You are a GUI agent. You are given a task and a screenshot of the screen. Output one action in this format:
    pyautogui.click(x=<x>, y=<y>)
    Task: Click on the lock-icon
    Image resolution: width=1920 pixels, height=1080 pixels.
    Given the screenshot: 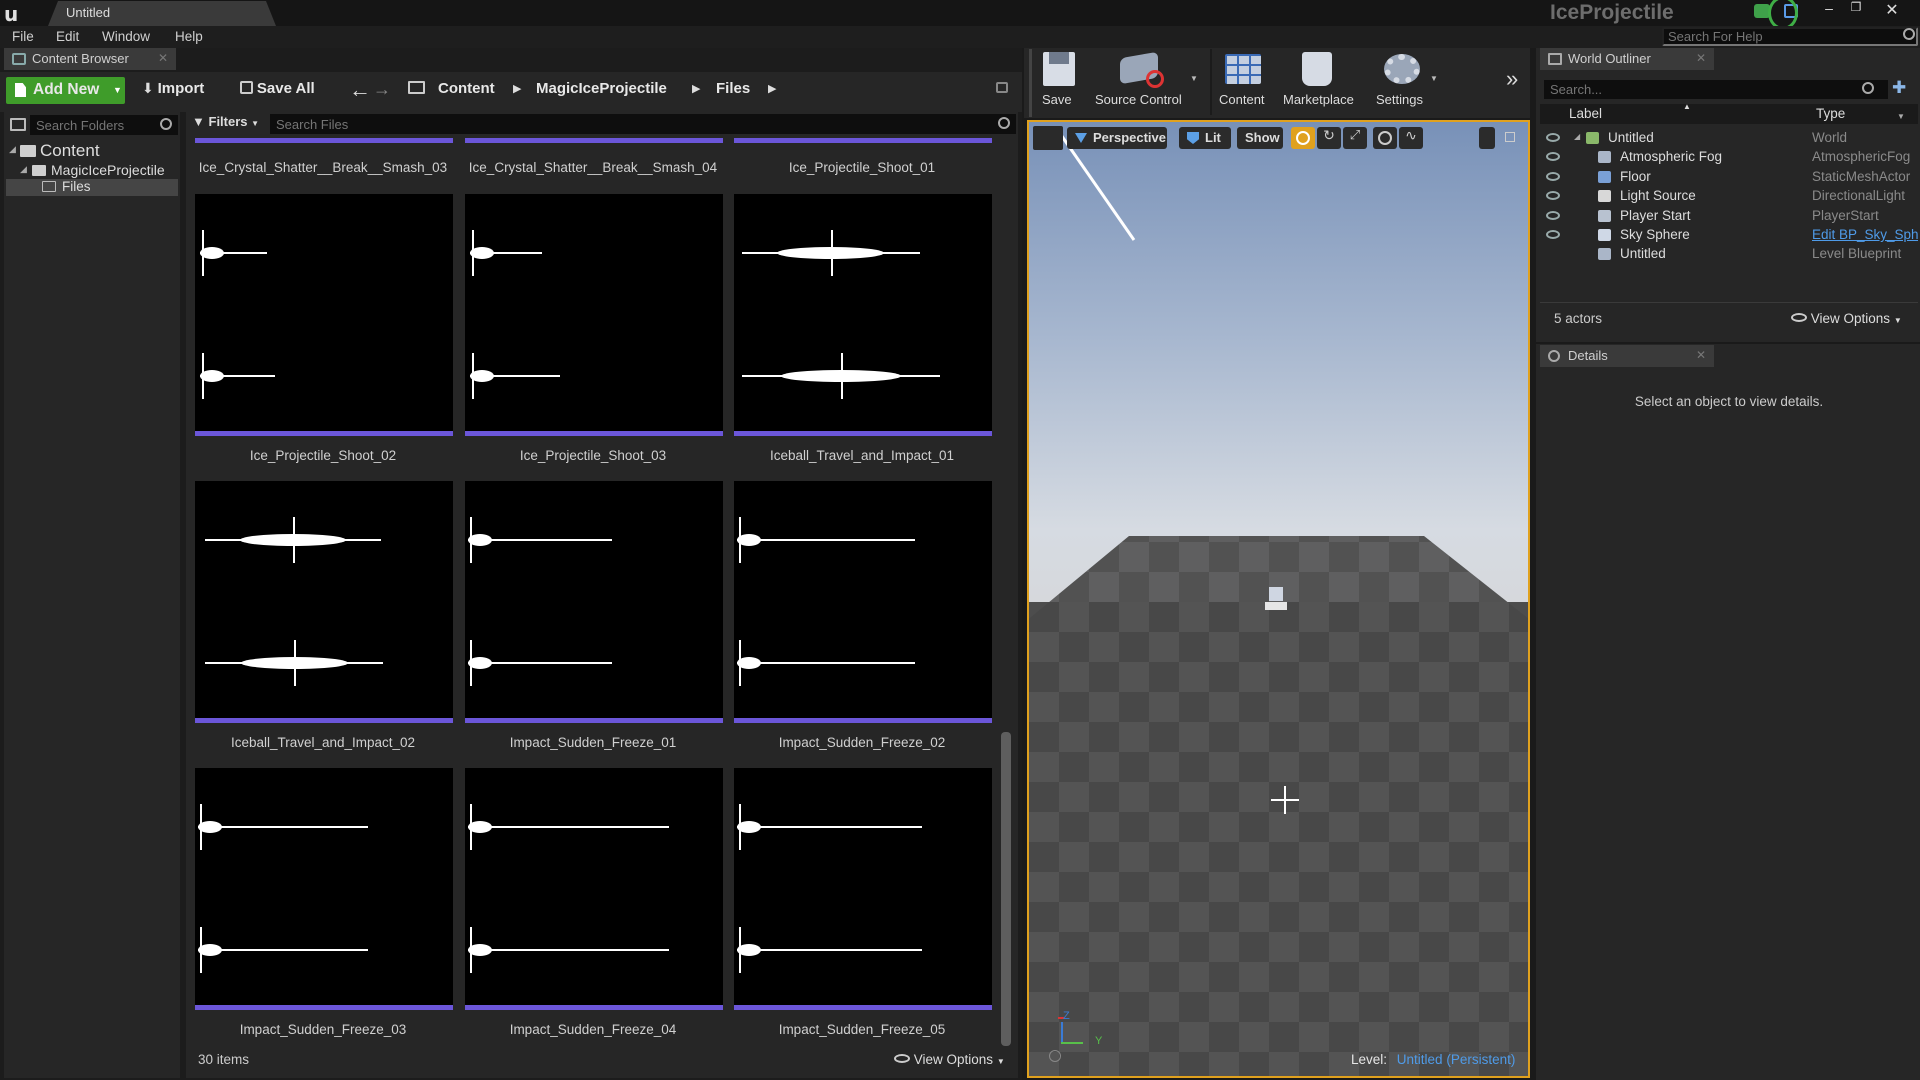 What is the action you would take?
    pyautogui.click(x=1002, y=87)
    